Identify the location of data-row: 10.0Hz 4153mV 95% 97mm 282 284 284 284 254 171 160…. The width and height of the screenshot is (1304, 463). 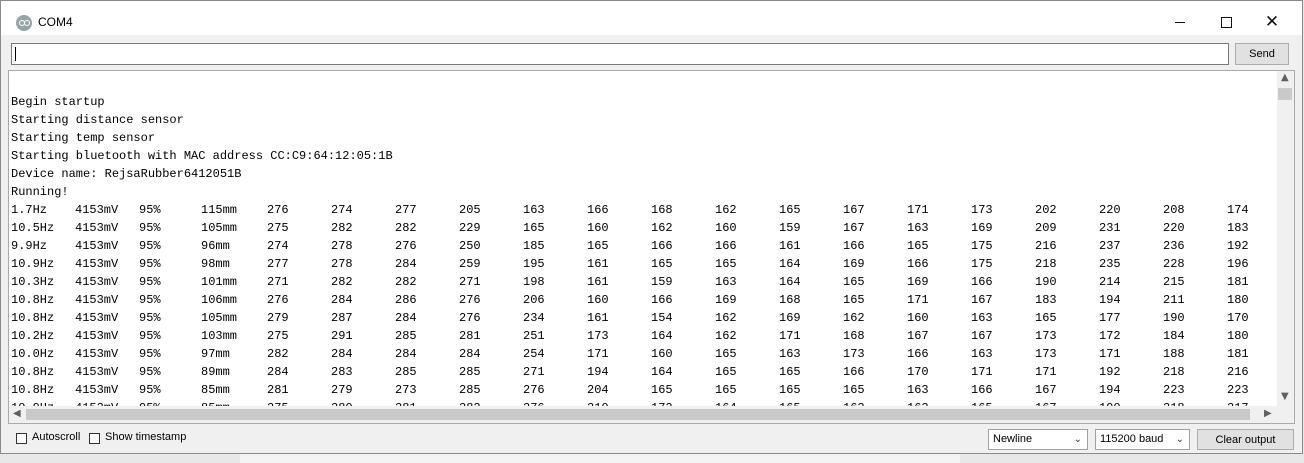
(645, 354).